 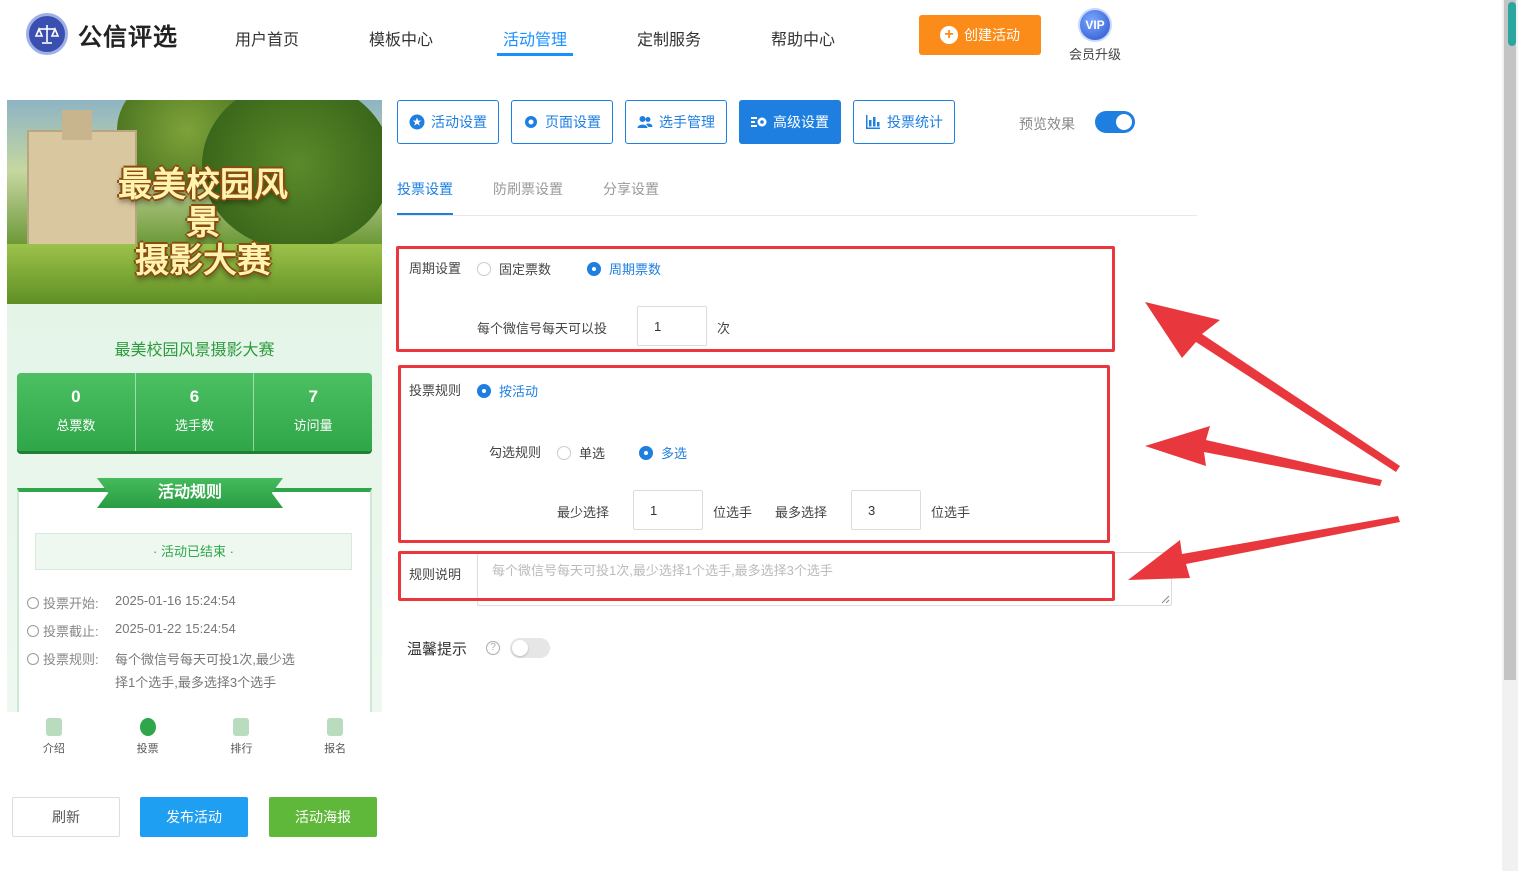 I want to click on tab-page-settings: 页面设置, so click(x=562, y=122).